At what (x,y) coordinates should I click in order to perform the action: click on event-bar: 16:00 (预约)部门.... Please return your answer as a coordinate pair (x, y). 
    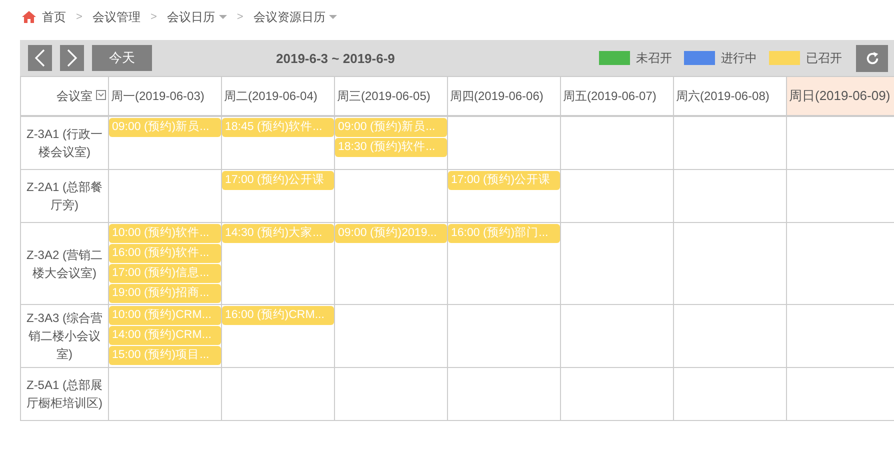
    Looking at the image, I should click on (504, 233).